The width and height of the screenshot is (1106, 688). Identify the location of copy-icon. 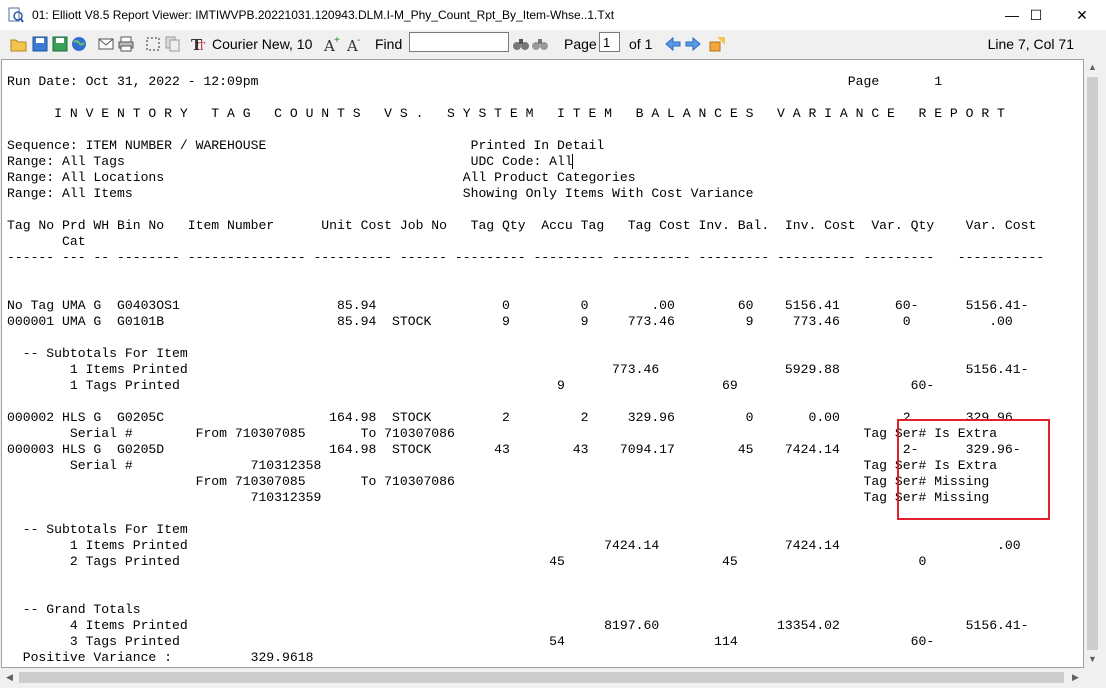
(173, 44).